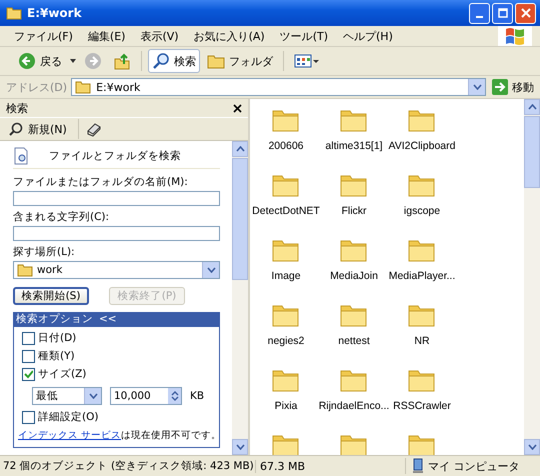 The height and width of the screenshot is (476, 540). I want to click on status-location: マイ コンピュータ, so click(474, 466).